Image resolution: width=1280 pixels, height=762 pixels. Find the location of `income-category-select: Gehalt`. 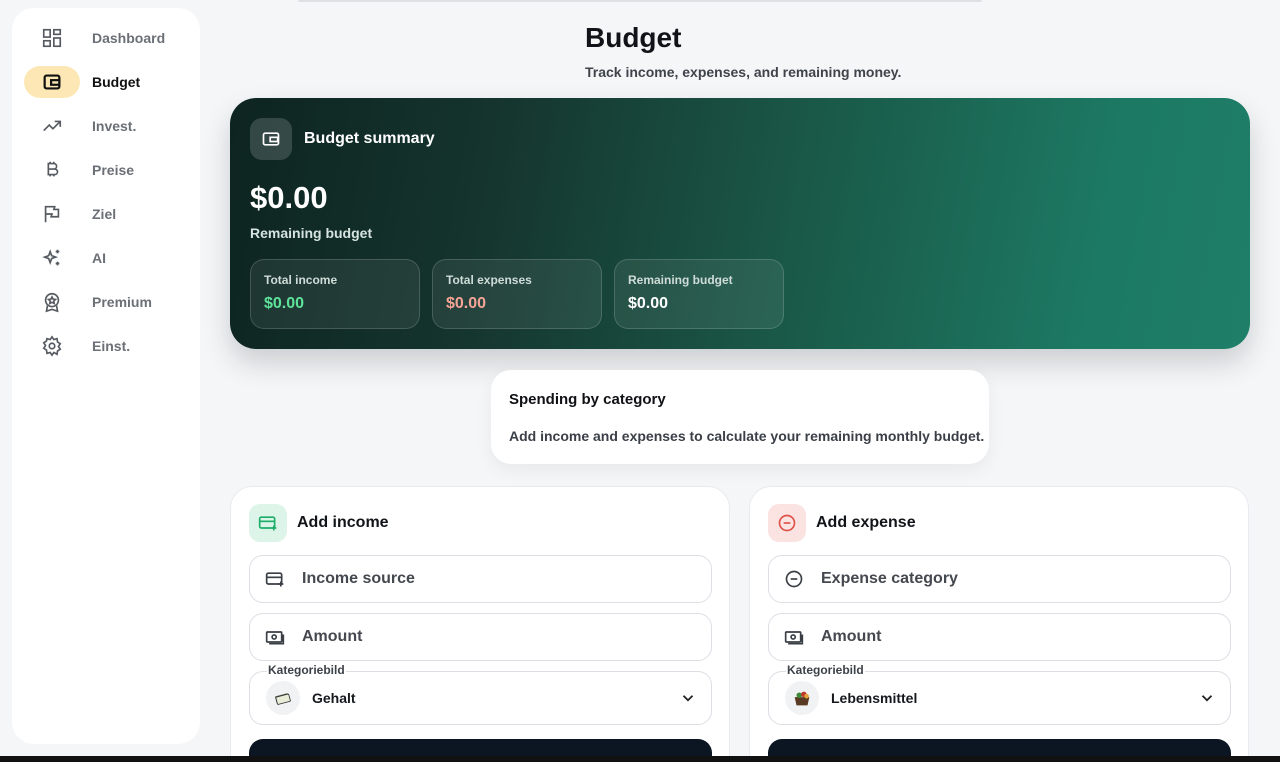

income-category-select: Gehalt is located at coordinates (480, 698).